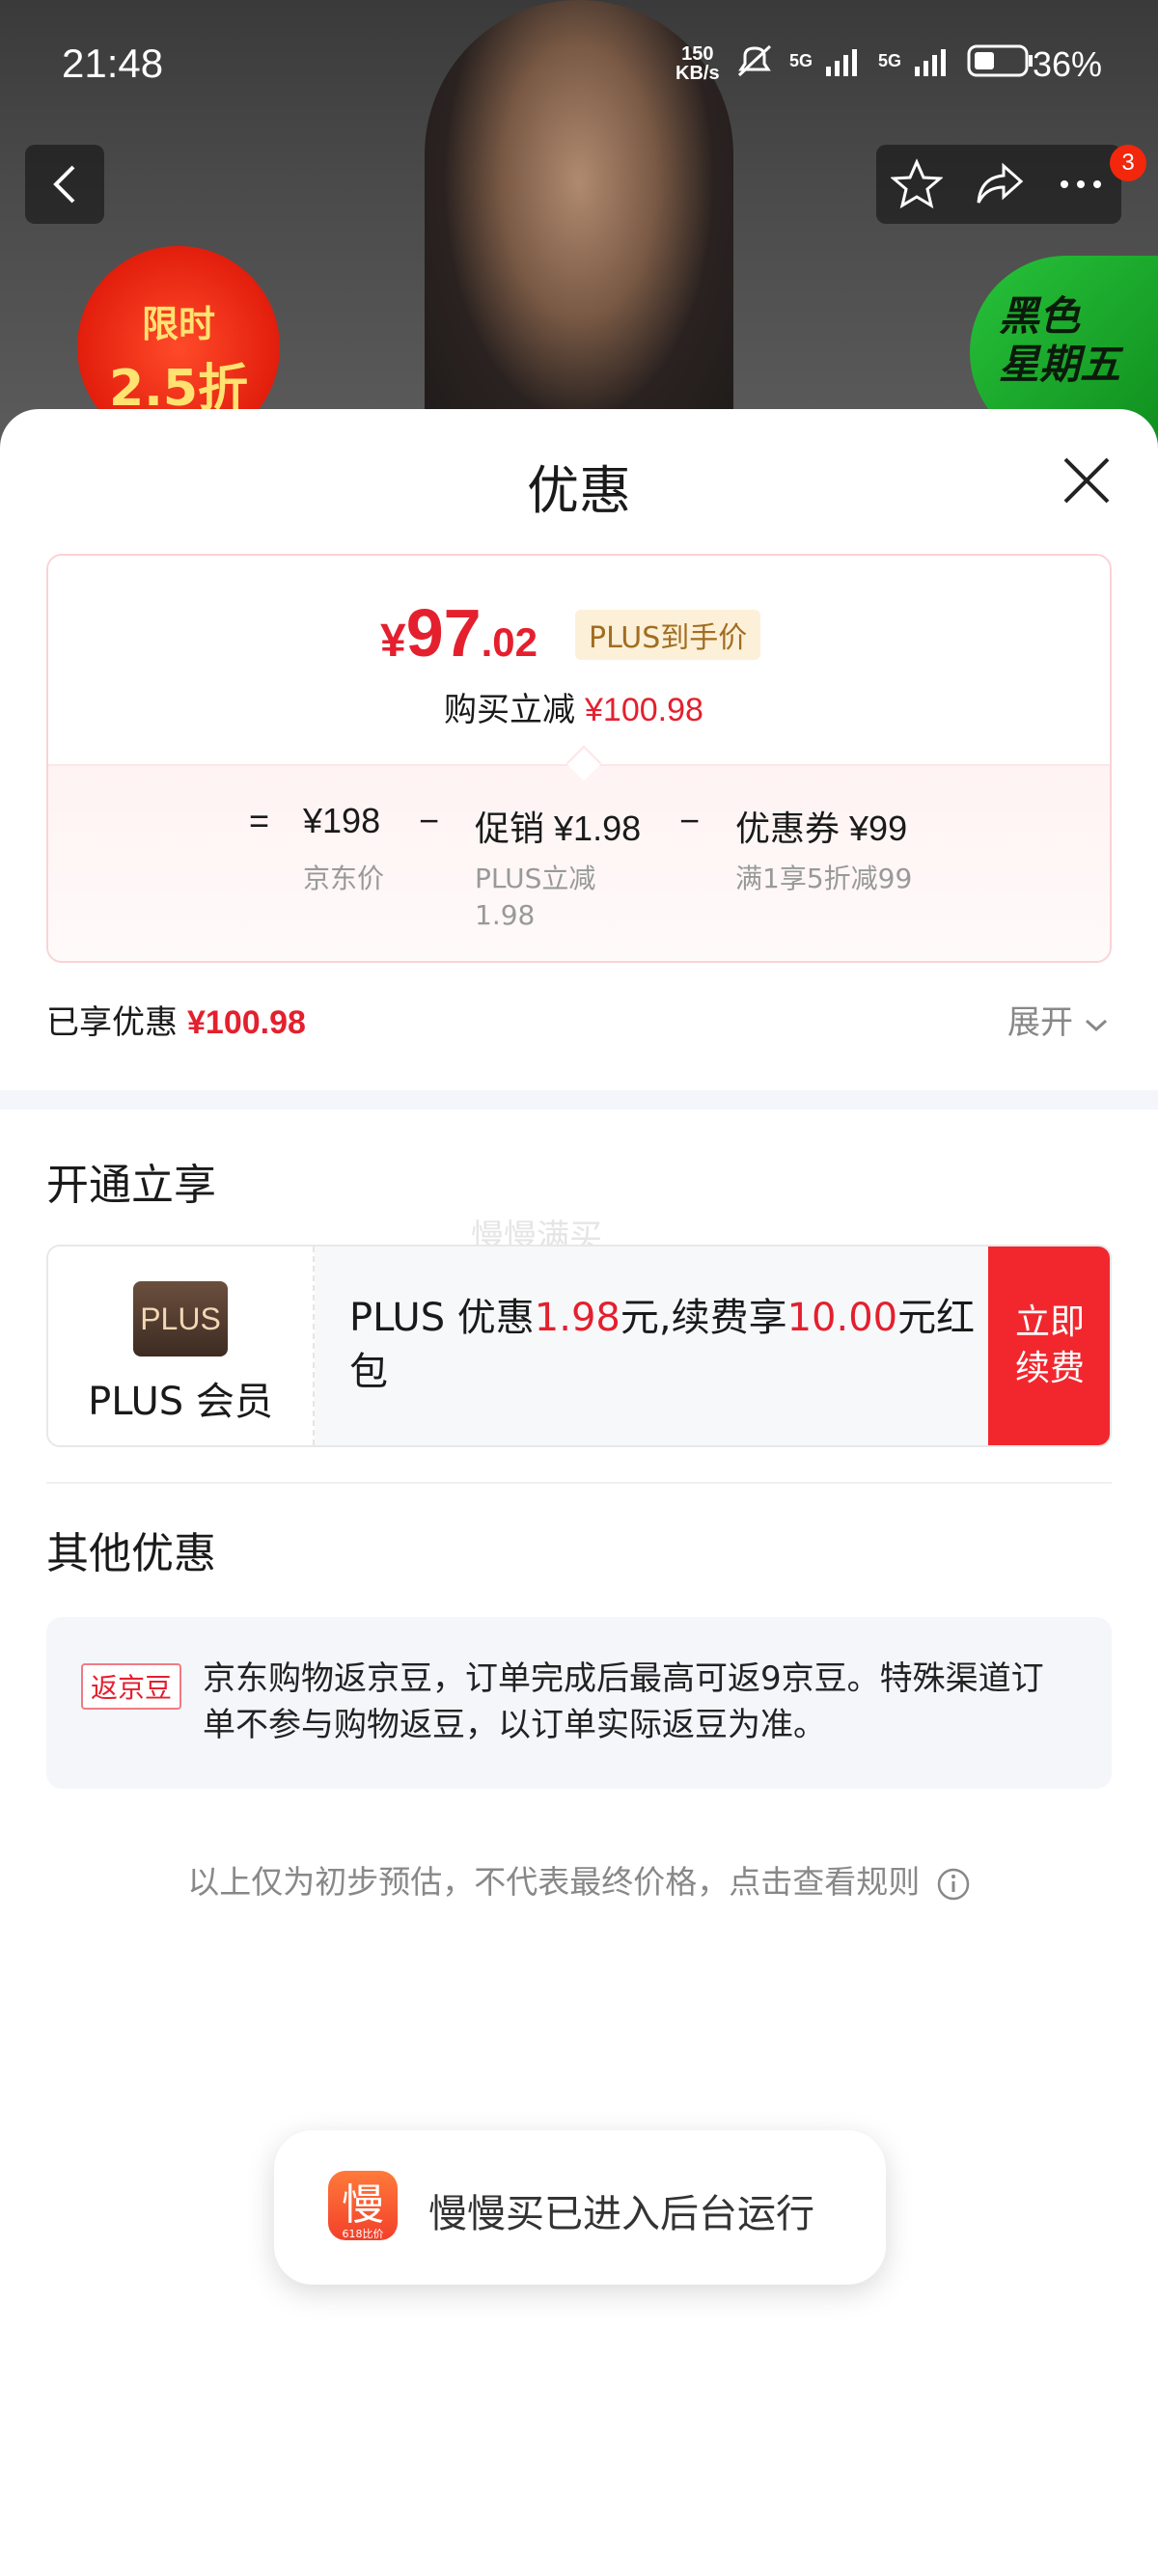 This screenshot has width=1158, height=2576. Describe the element at coordinates (690, 821) in the screenshot. I see `minus-sign-2: −` at that location.